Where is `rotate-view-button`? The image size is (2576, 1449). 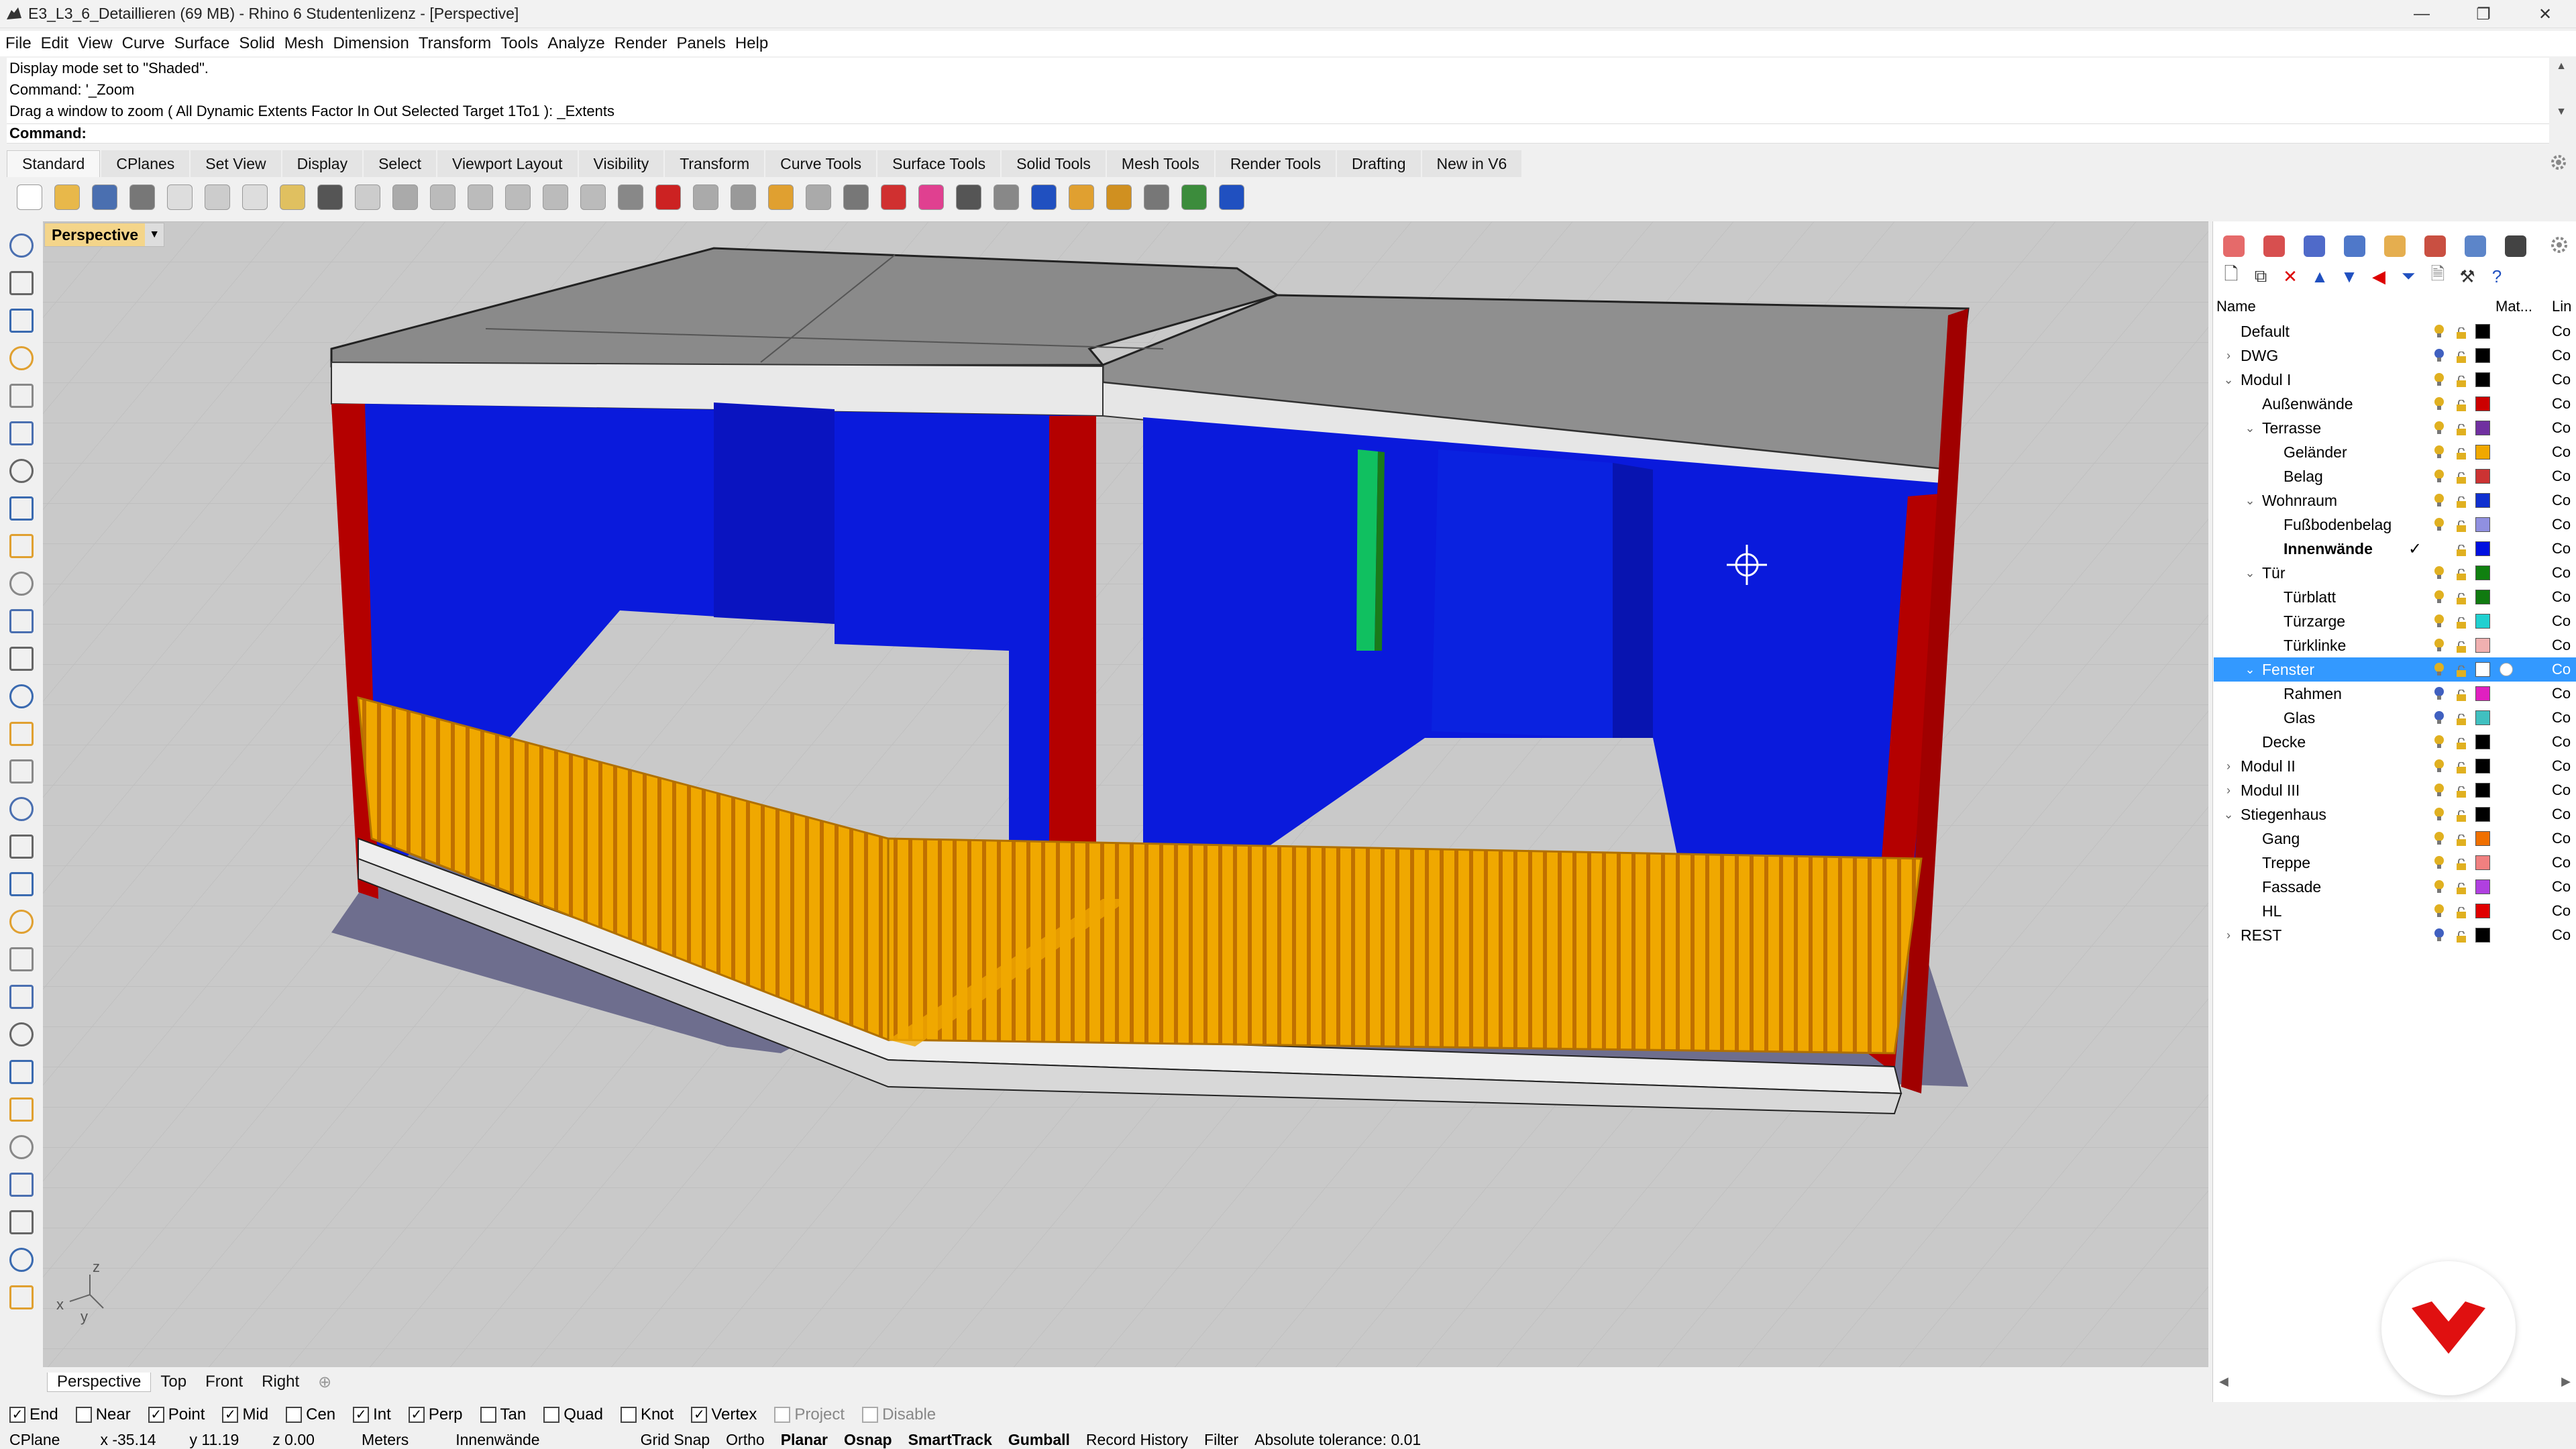 rotate-view-button is located at coordinates (405, 197).